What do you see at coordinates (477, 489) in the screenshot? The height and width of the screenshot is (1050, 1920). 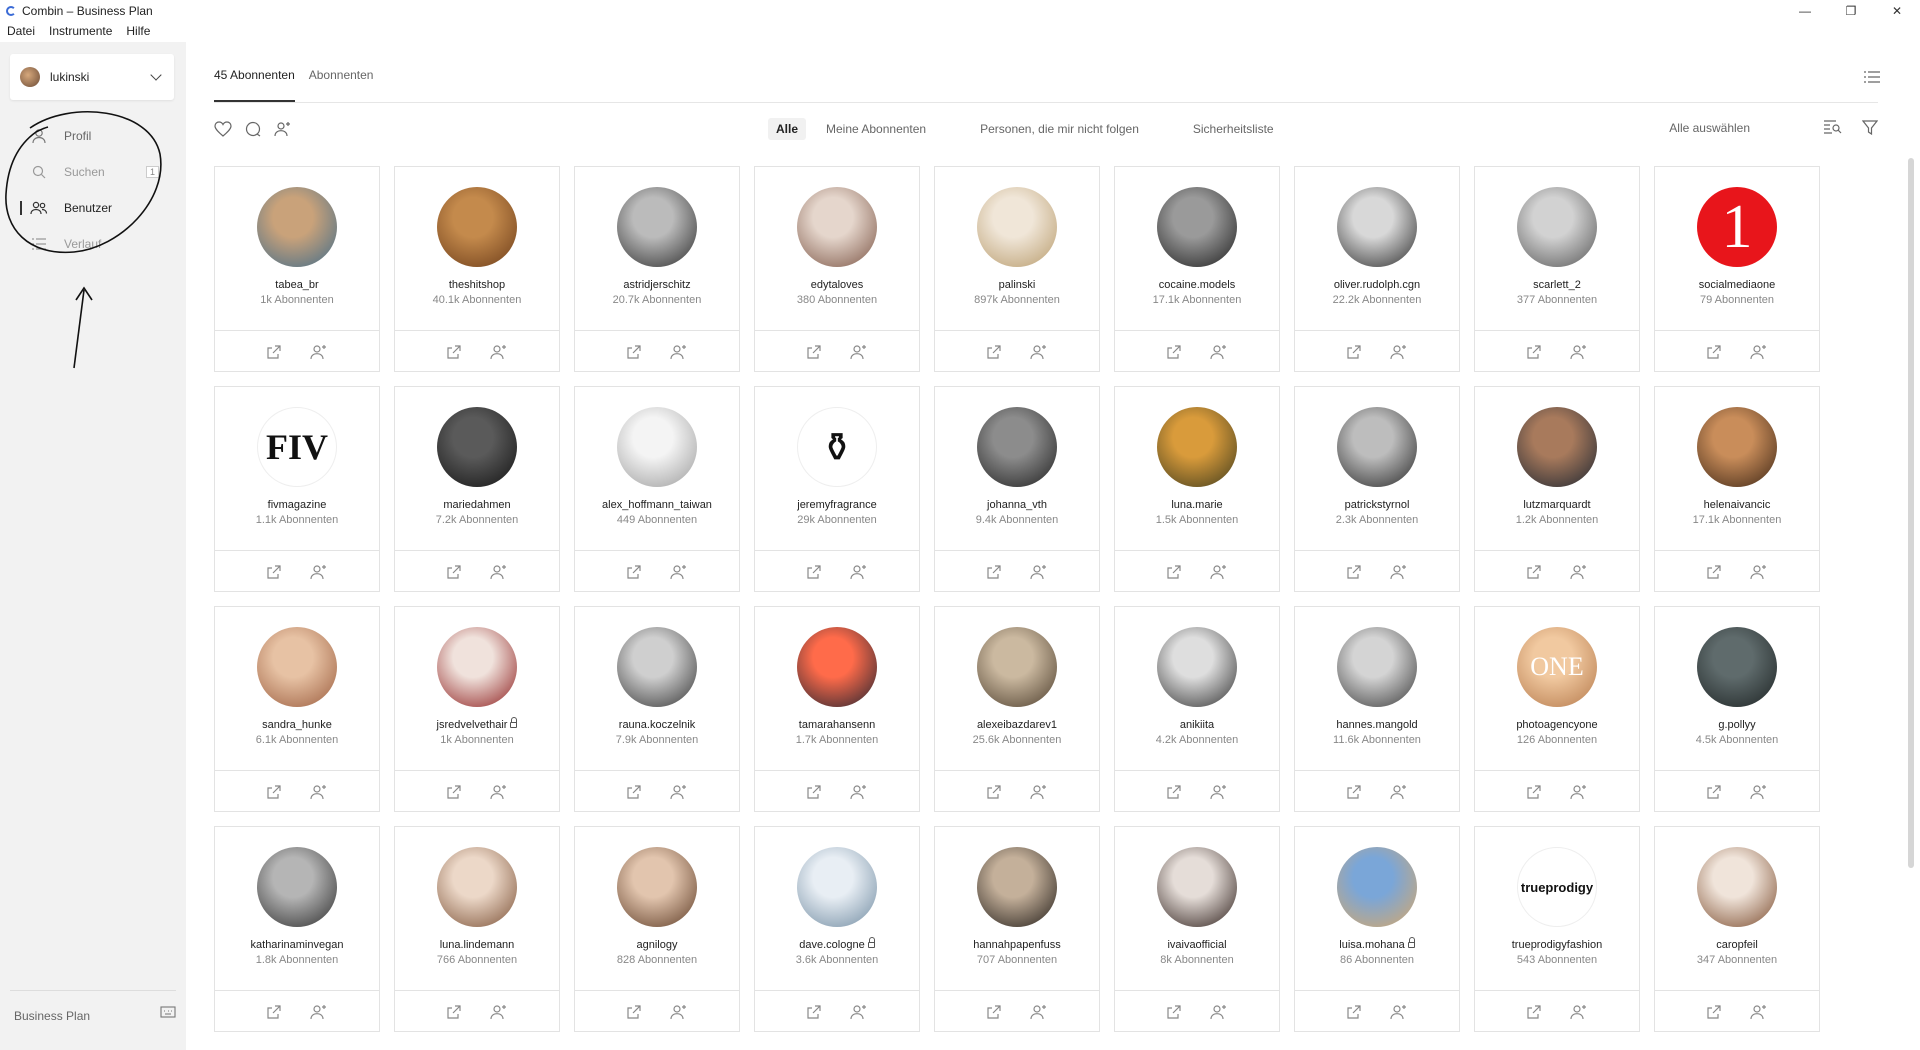 I see `user-card: mariedahmen 7.2k Abonnenten` at bounding box center [477, 489].